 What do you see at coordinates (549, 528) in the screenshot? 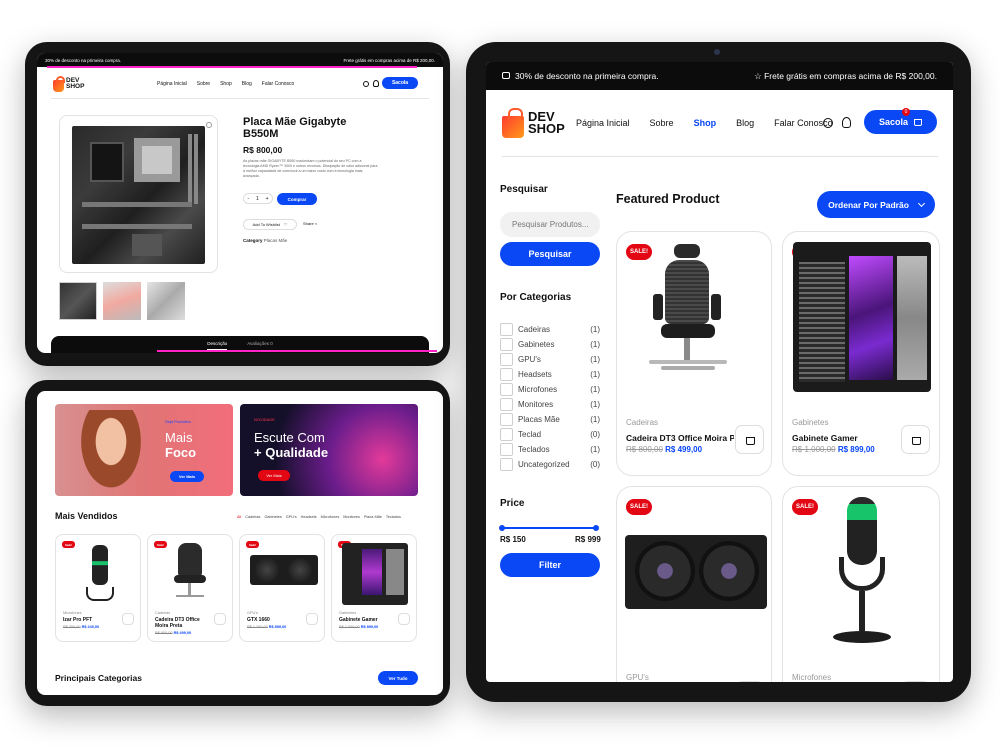
I see `price-range-slider` at bounding box center [549, 528].